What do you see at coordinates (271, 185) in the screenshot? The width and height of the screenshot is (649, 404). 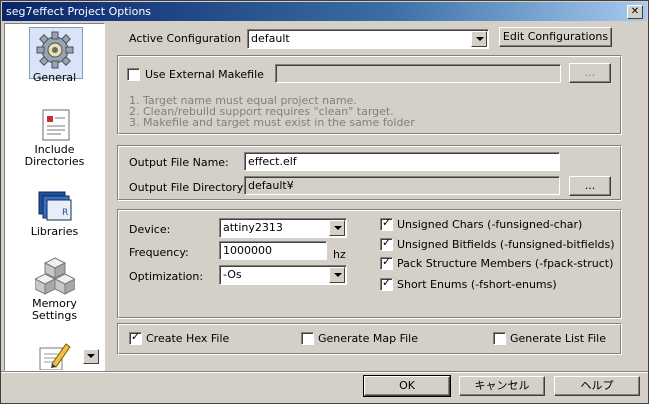 I see `output-file-directory-value: default¥` at bounding box center [271, 185].